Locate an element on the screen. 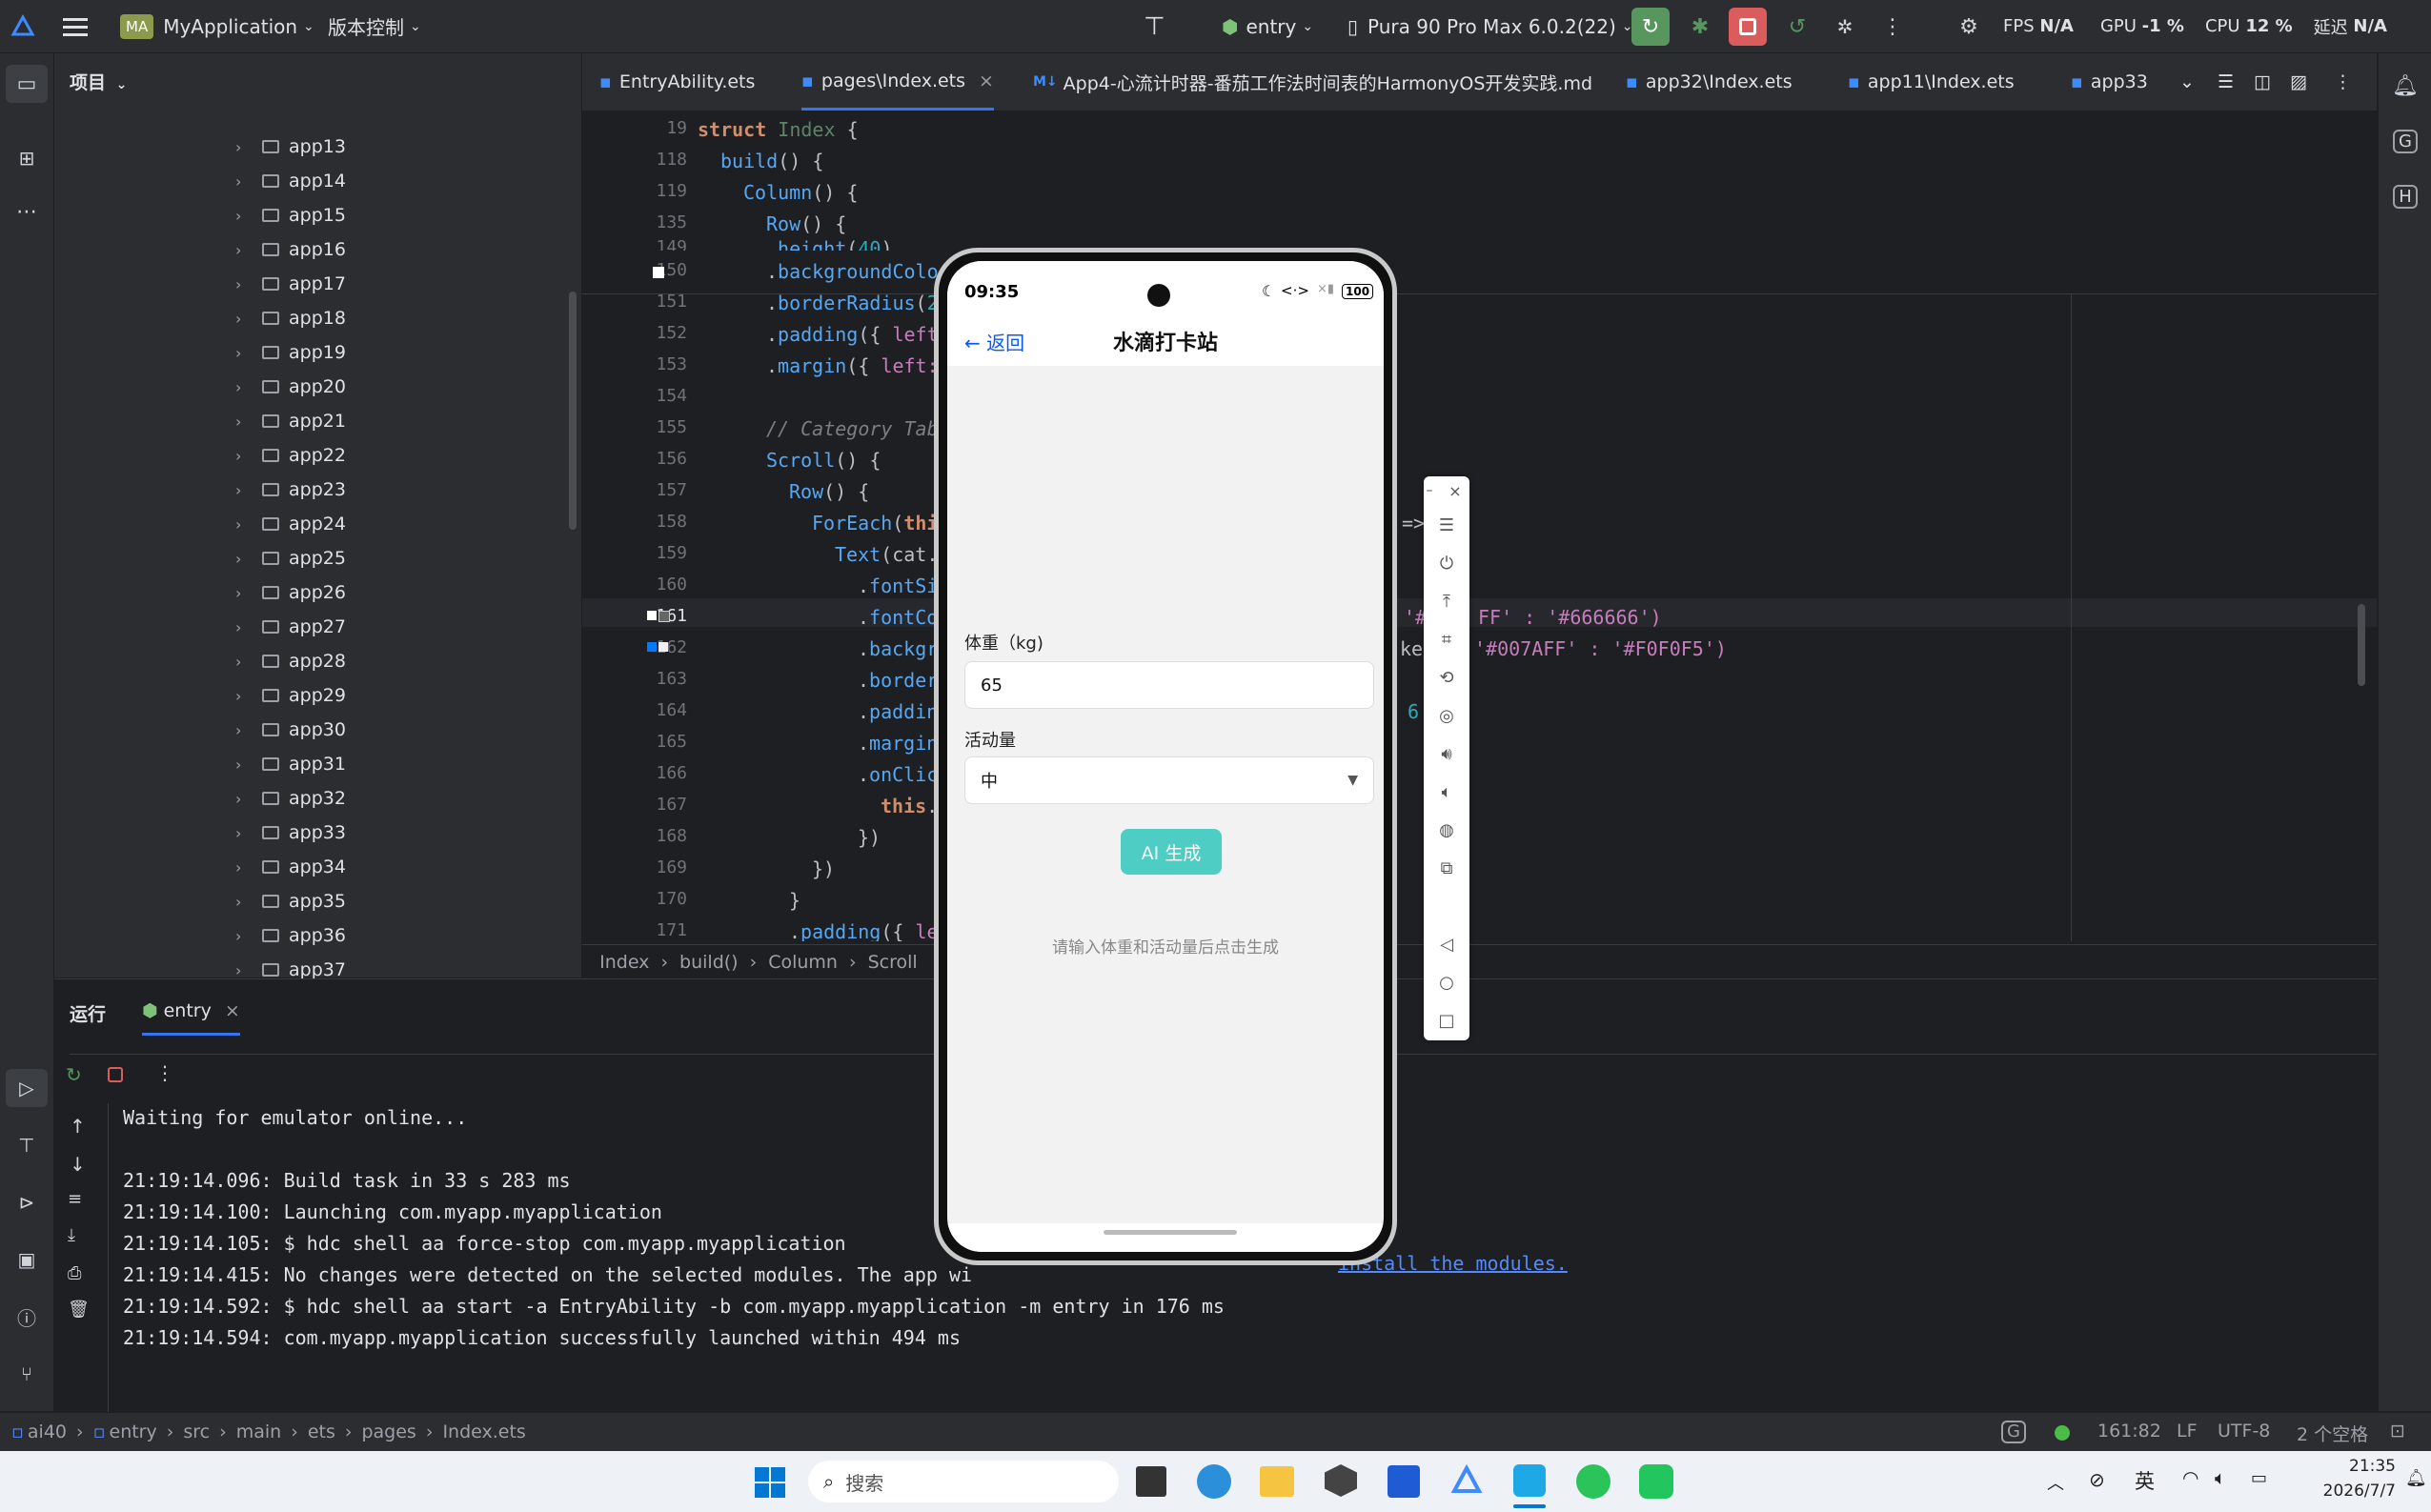 The image size is (2431, 1512). taskbar-date: 2026/7/7 is located at coordinates (2343, 1491).